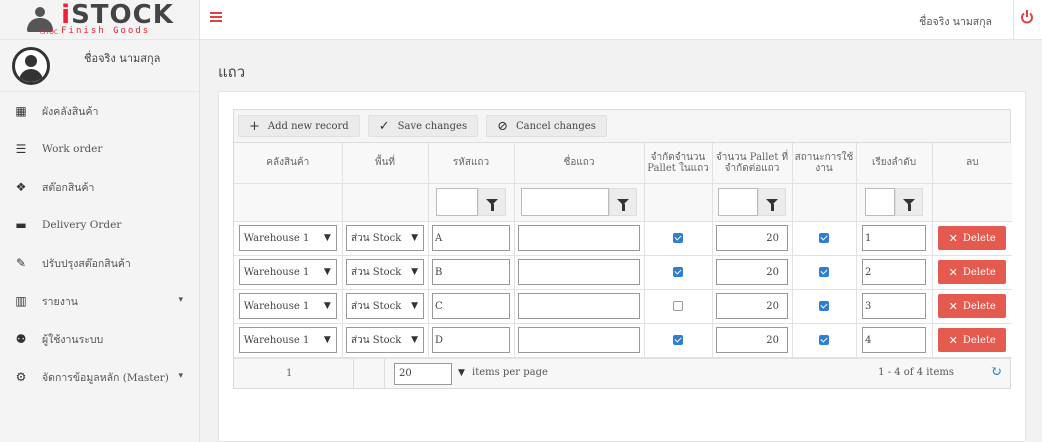 Image resolution: width=1042 pixels, height=442 pixels. Describe the element at coordinates (21, 263) in the screenshot. I see `edit-icon: ✎` at that location.